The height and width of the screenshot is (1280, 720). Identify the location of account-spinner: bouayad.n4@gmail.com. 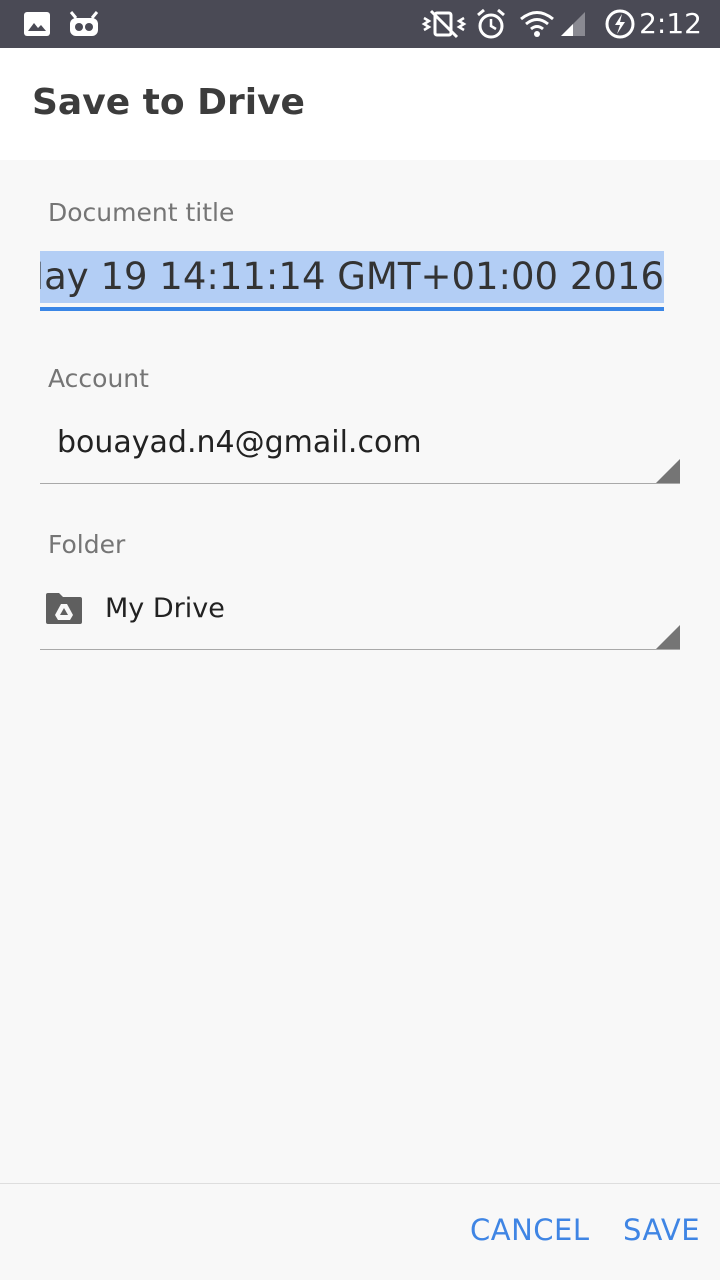
(360, 443).